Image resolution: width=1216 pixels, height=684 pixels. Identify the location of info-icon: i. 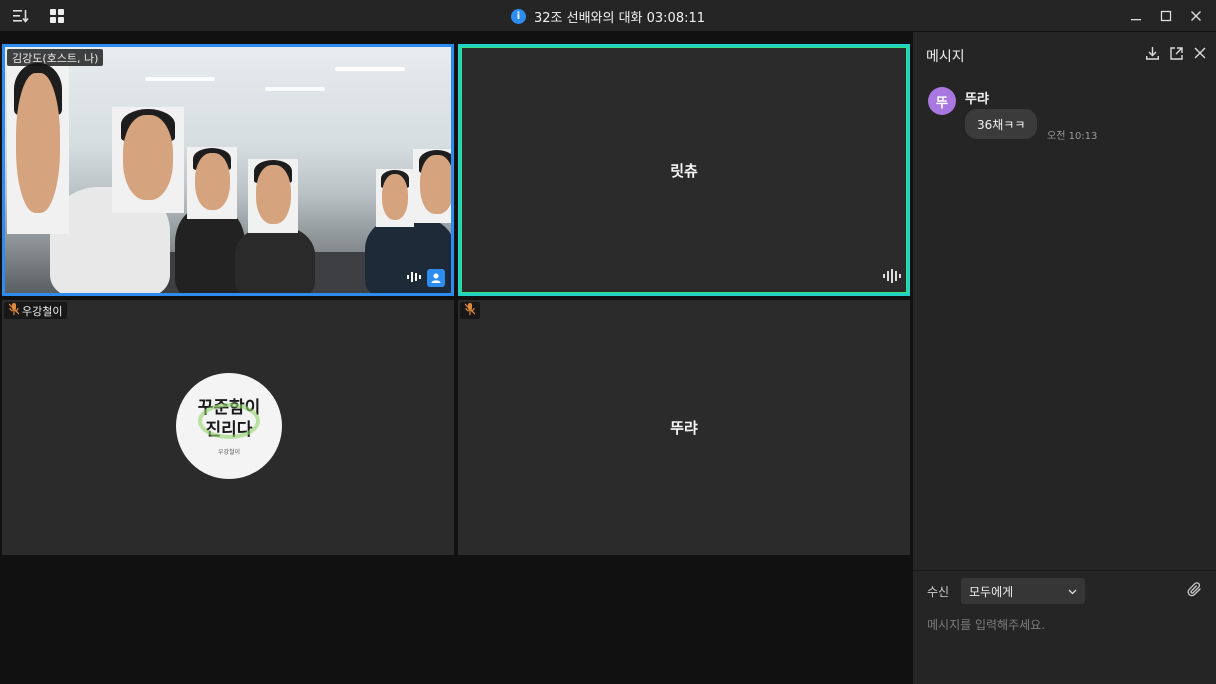
(518, 16).